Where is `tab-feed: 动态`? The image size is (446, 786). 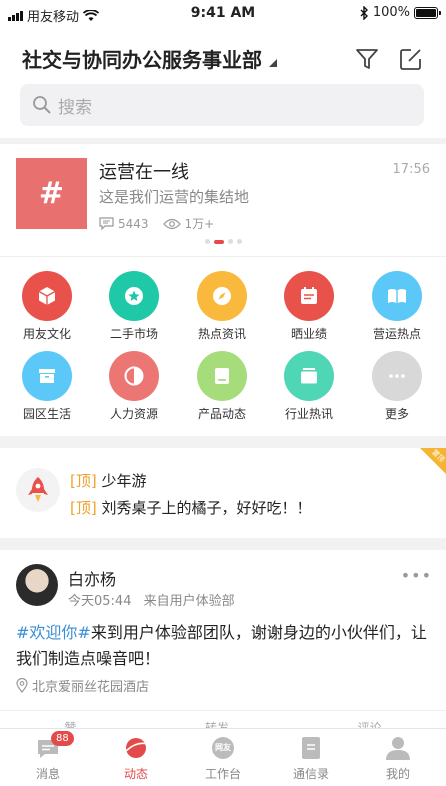 tab-feed: 动态 is located at coordinates (136, 758).